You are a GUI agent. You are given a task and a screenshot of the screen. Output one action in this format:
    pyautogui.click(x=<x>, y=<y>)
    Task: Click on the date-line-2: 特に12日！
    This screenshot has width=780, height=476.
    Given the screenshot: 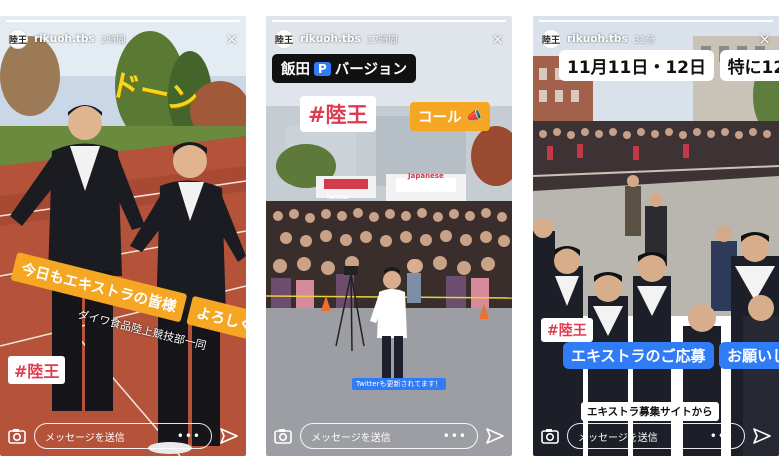 What is the action you would take?
    pyautogui.click(x=749, y=65)
    